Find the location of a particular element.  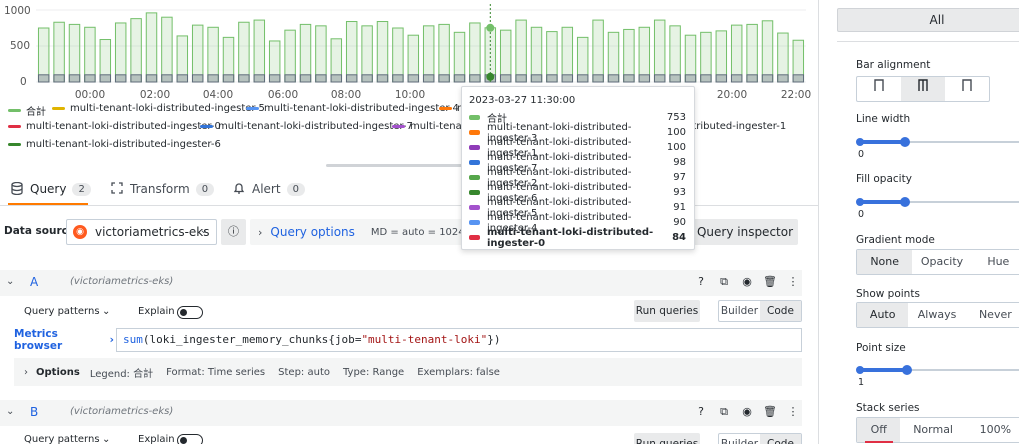

gradient-opacity-option: Opacity is located at coordinates (941, 262).